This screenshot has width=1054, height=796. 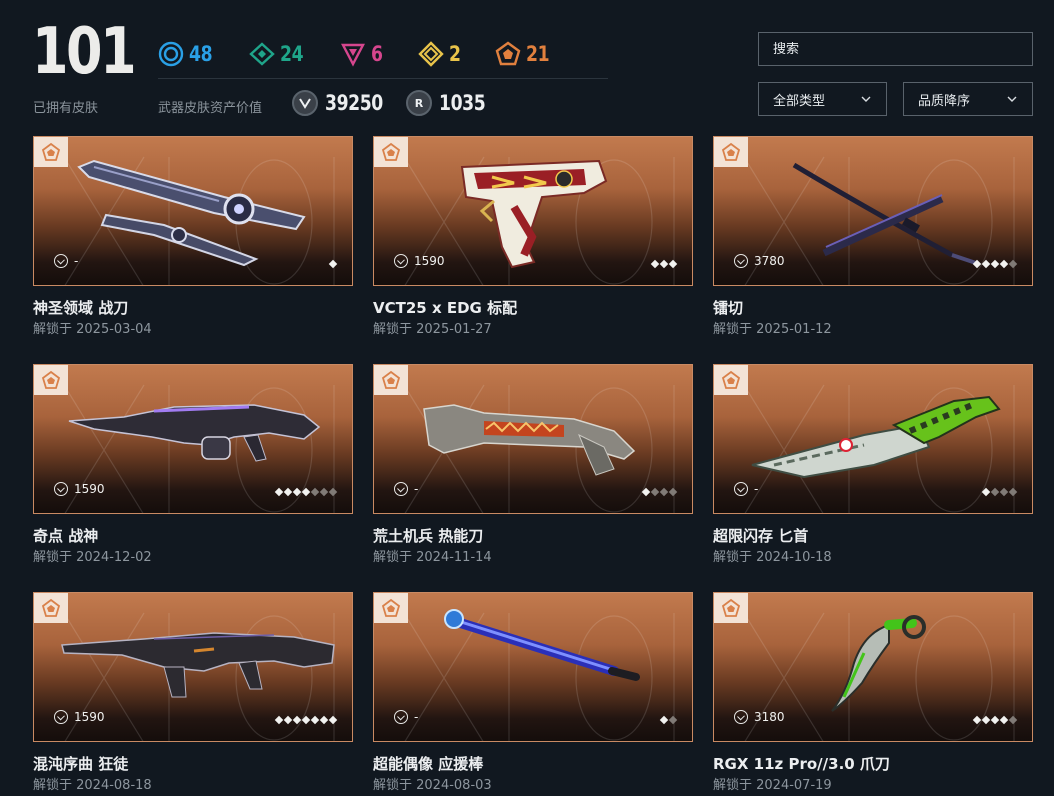 What do you see at coordinates (66, 536) in the screenshot?
I see `skin-name: 奇点 战神` at bounding box center [66, 536].